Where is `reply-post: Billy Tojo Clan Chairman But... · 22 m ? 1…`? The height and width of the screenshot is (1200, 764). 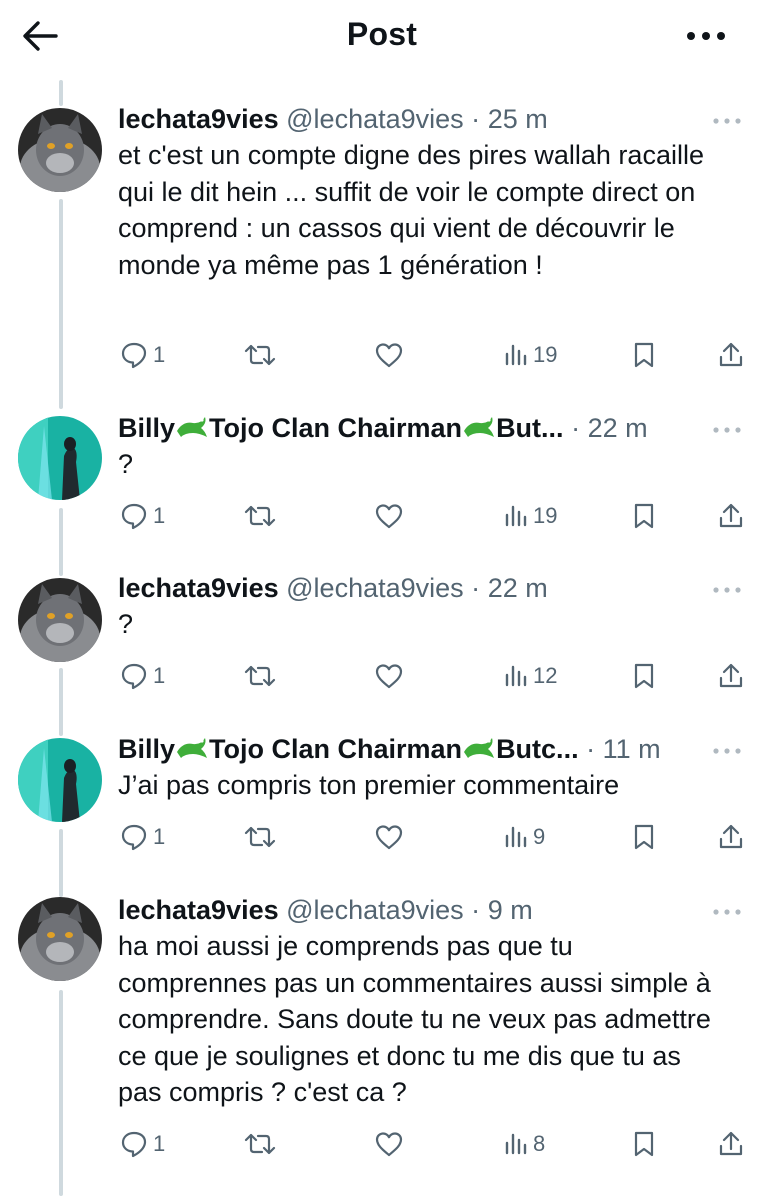 reply-post: Billy Tojo Clan Chairman But... · 22 m ? 1… is located at coordinates (382, 493).